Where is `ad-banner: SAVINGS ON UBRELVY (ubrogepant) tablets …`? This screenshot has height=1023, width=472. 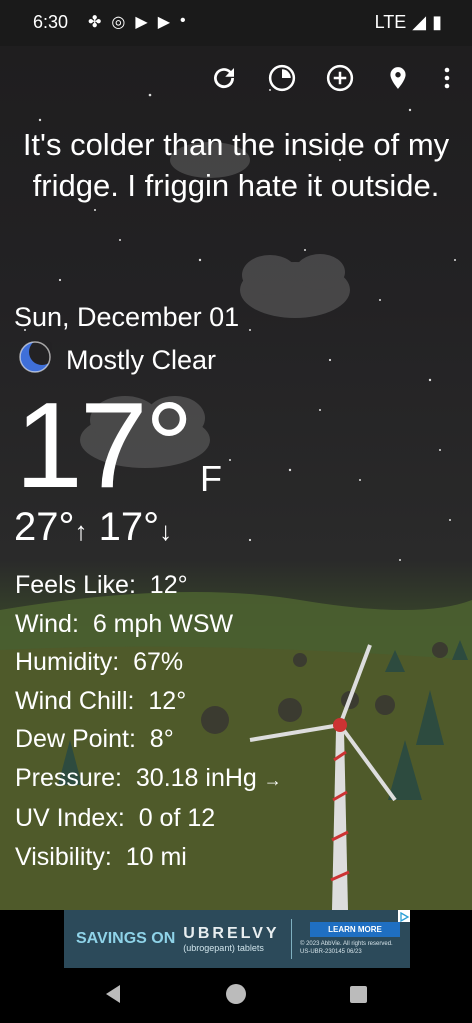 ad-banner: SAVINGS ON UBRELVY (ubrogepant) tablets … is located at coordinates (237, 939).